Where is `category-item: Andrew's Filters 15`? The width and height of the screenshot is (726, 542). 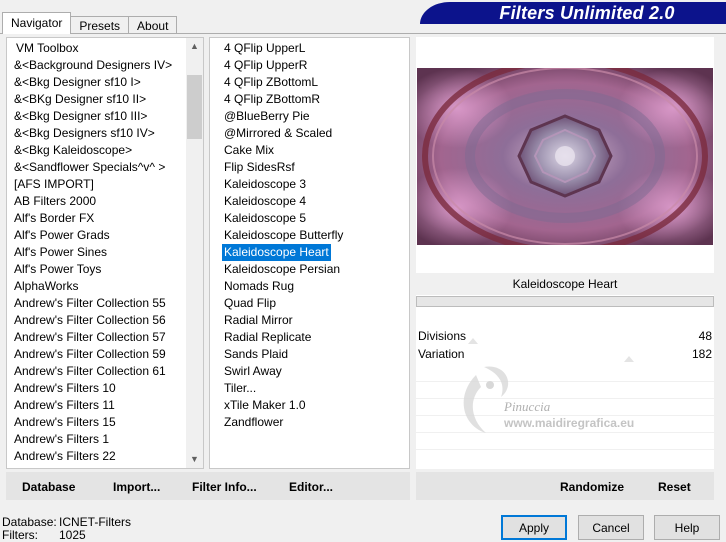
category-item: Andrew's Filters 15 is located at coordinates (105, 422).